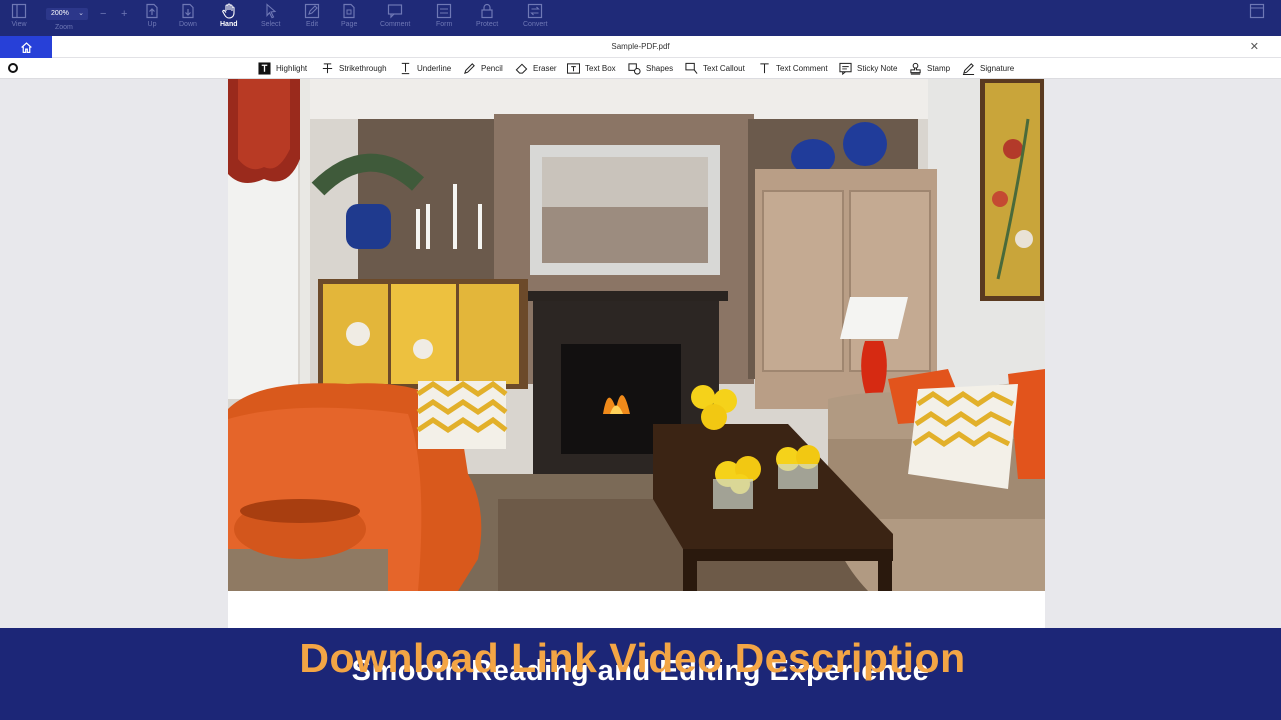 Image resolution: width=1281 pixels, height=720 pixels. Describe the element at coordinates (535, 11) in the screenshot. I see `convert-icon` at that location.